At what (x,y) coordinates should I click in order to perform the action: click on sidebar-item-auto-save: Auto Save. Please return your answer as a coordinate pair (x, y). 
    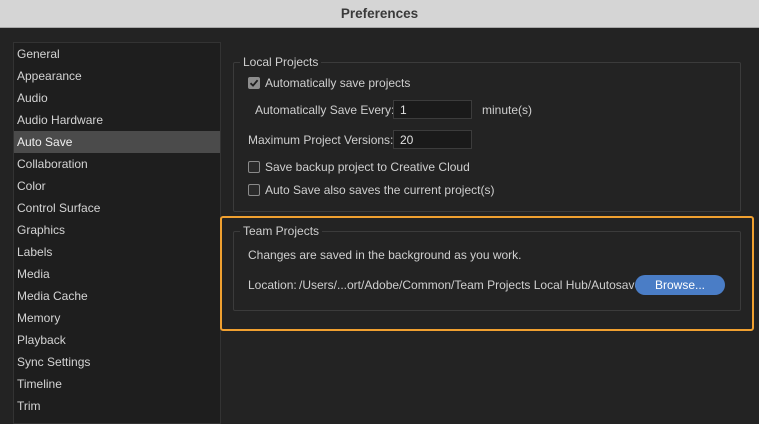
    Looking at the image, I should click on (117, 142).